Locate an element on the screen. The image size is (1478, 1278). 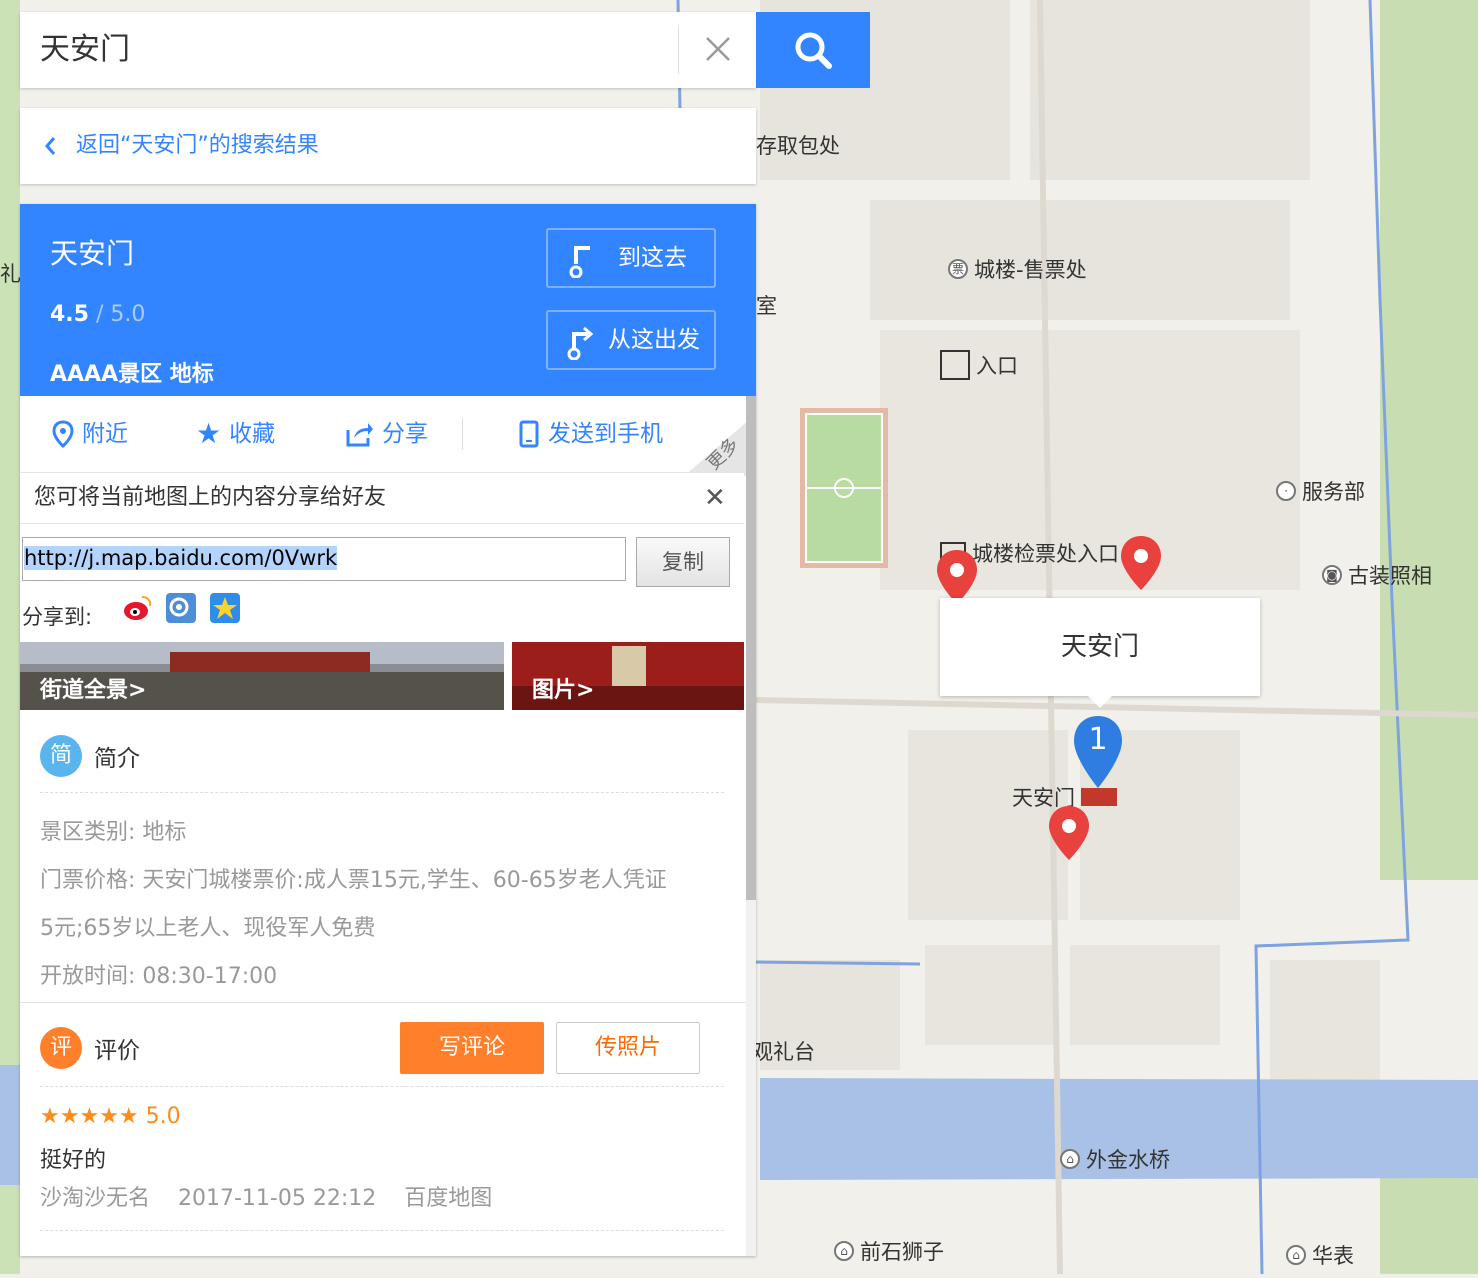
write-review-button: 写评论 is located at coordinates (472, 1048).